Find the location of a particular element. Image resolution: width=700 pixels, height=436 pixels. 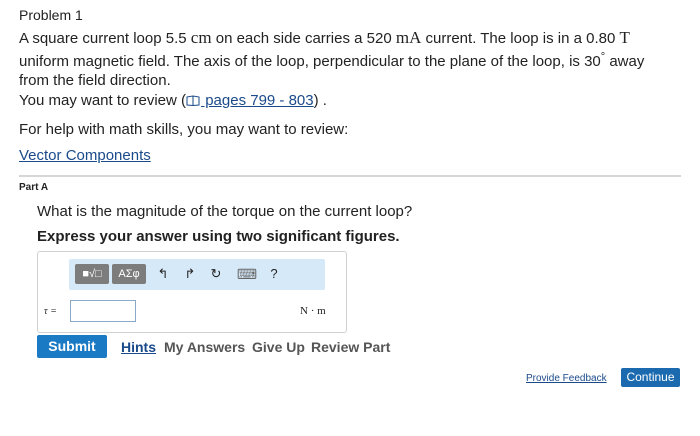

unit-cm: cm is located at coordinates (201, 37).